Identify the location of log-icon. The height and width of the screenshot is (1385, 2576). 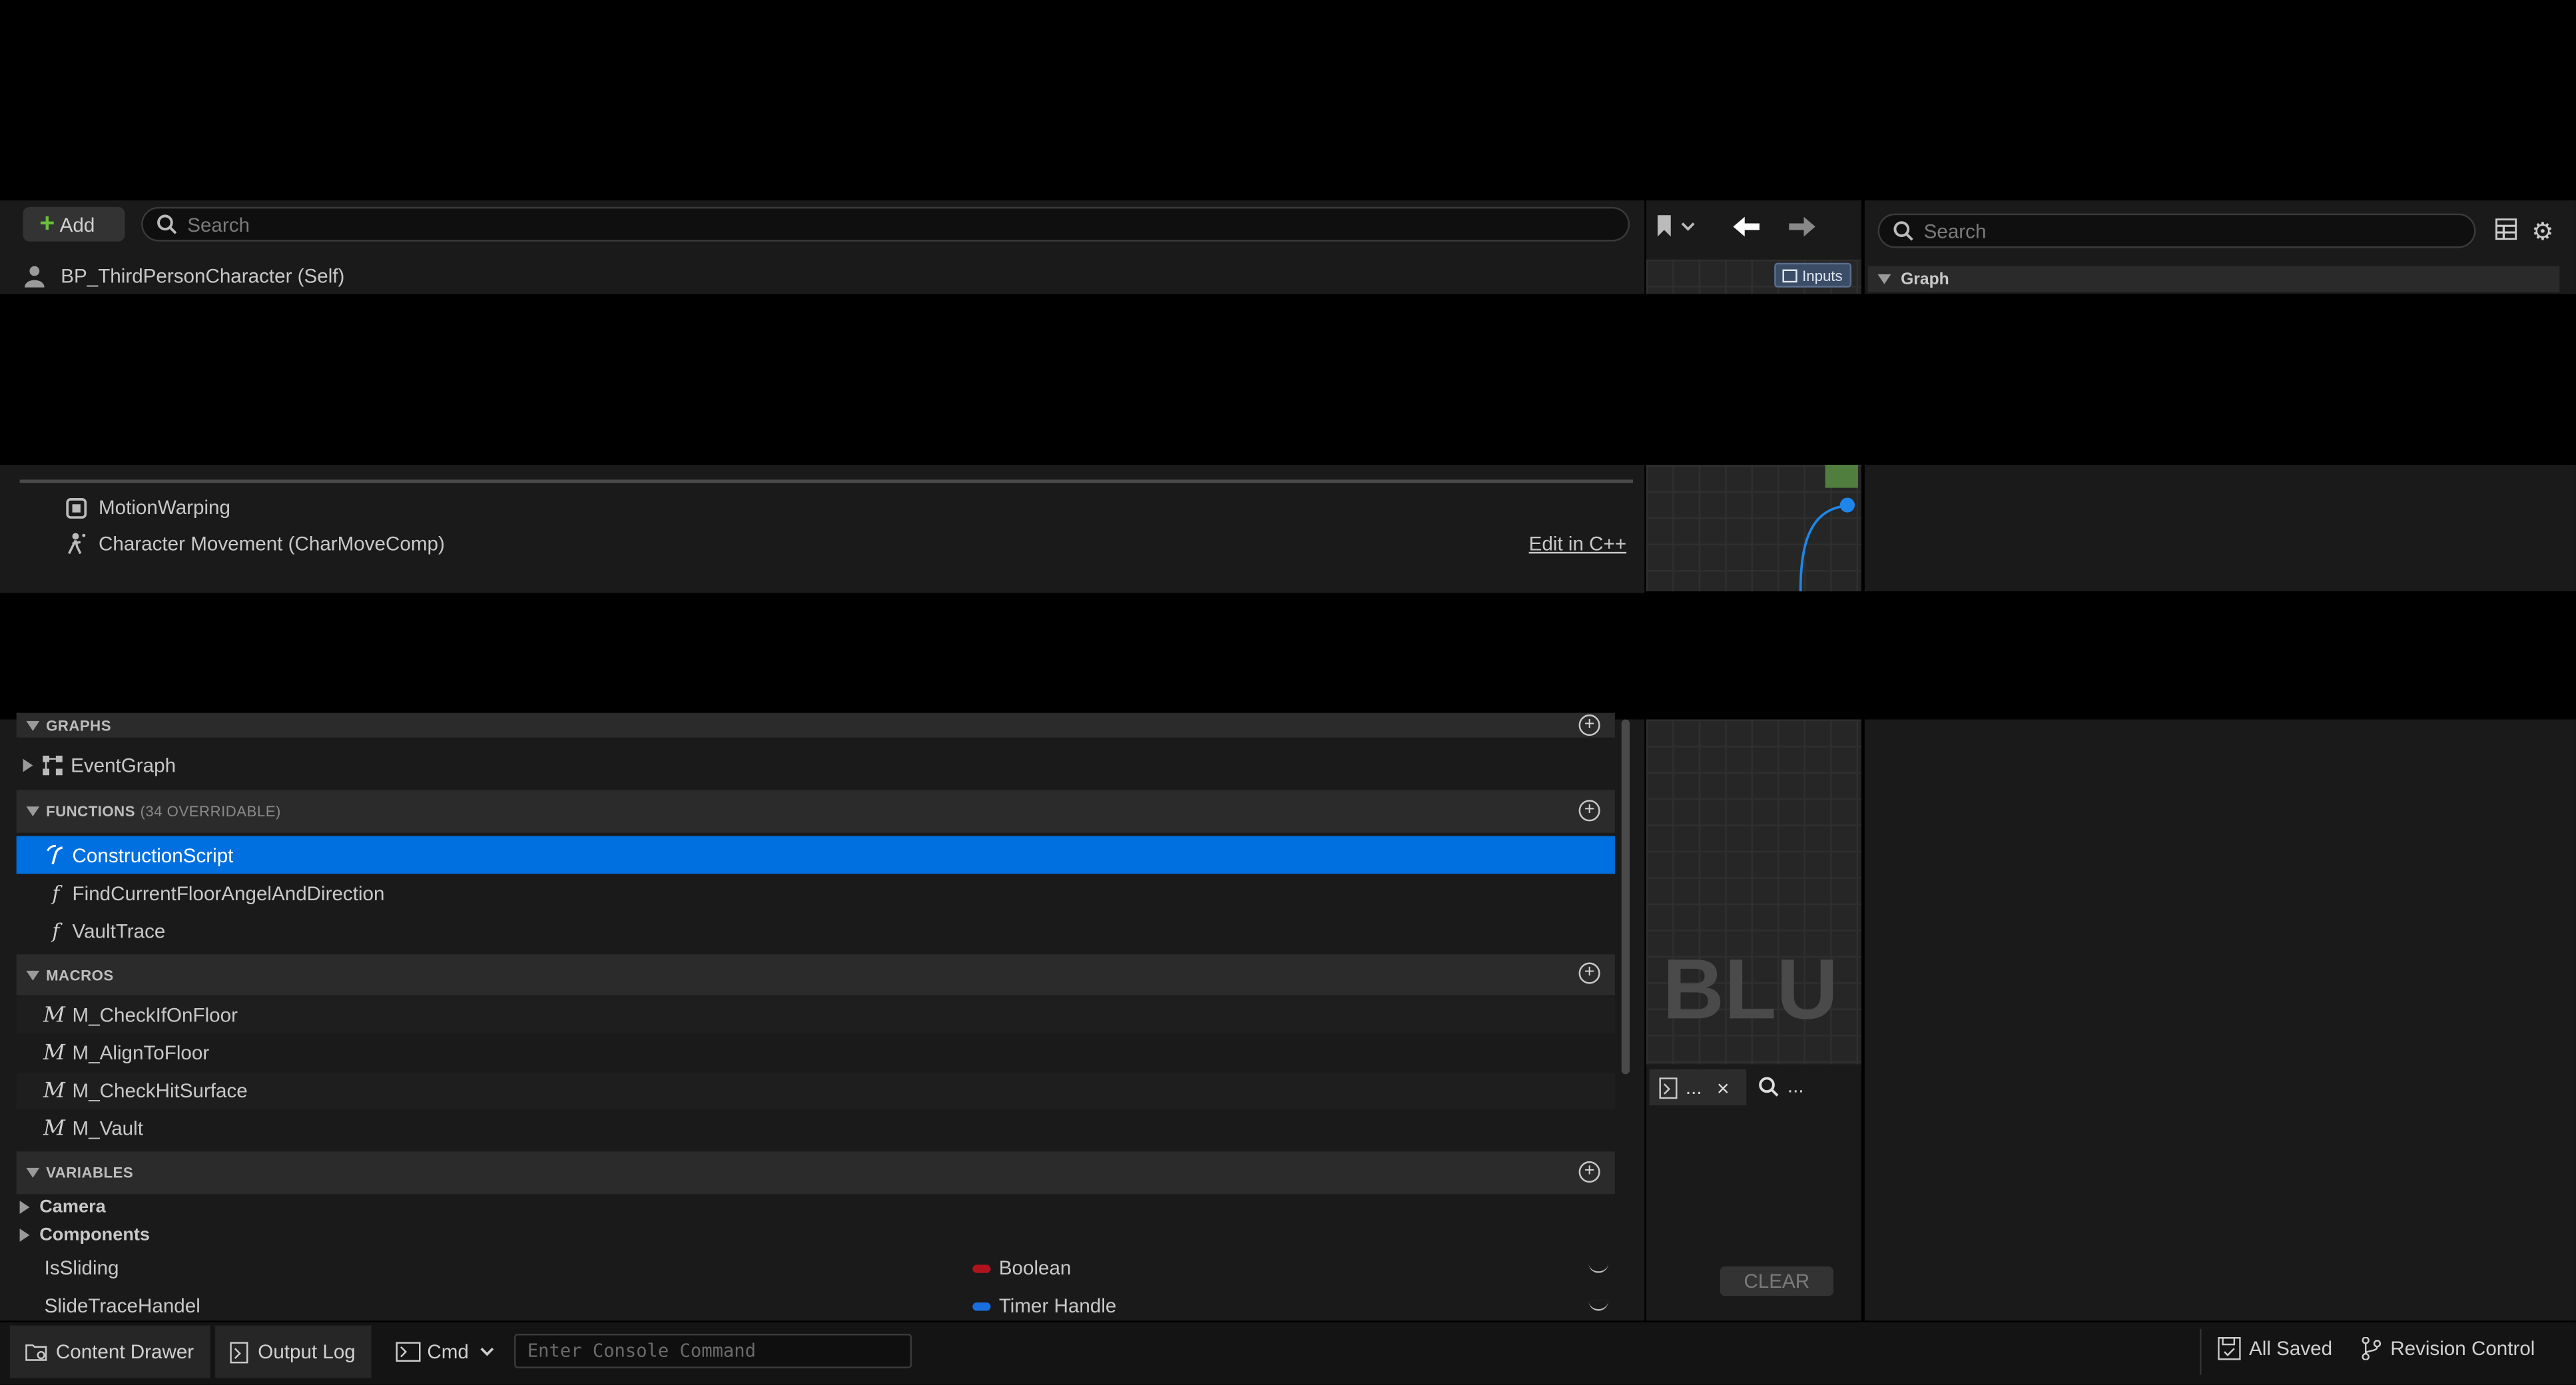
(239, 1352).